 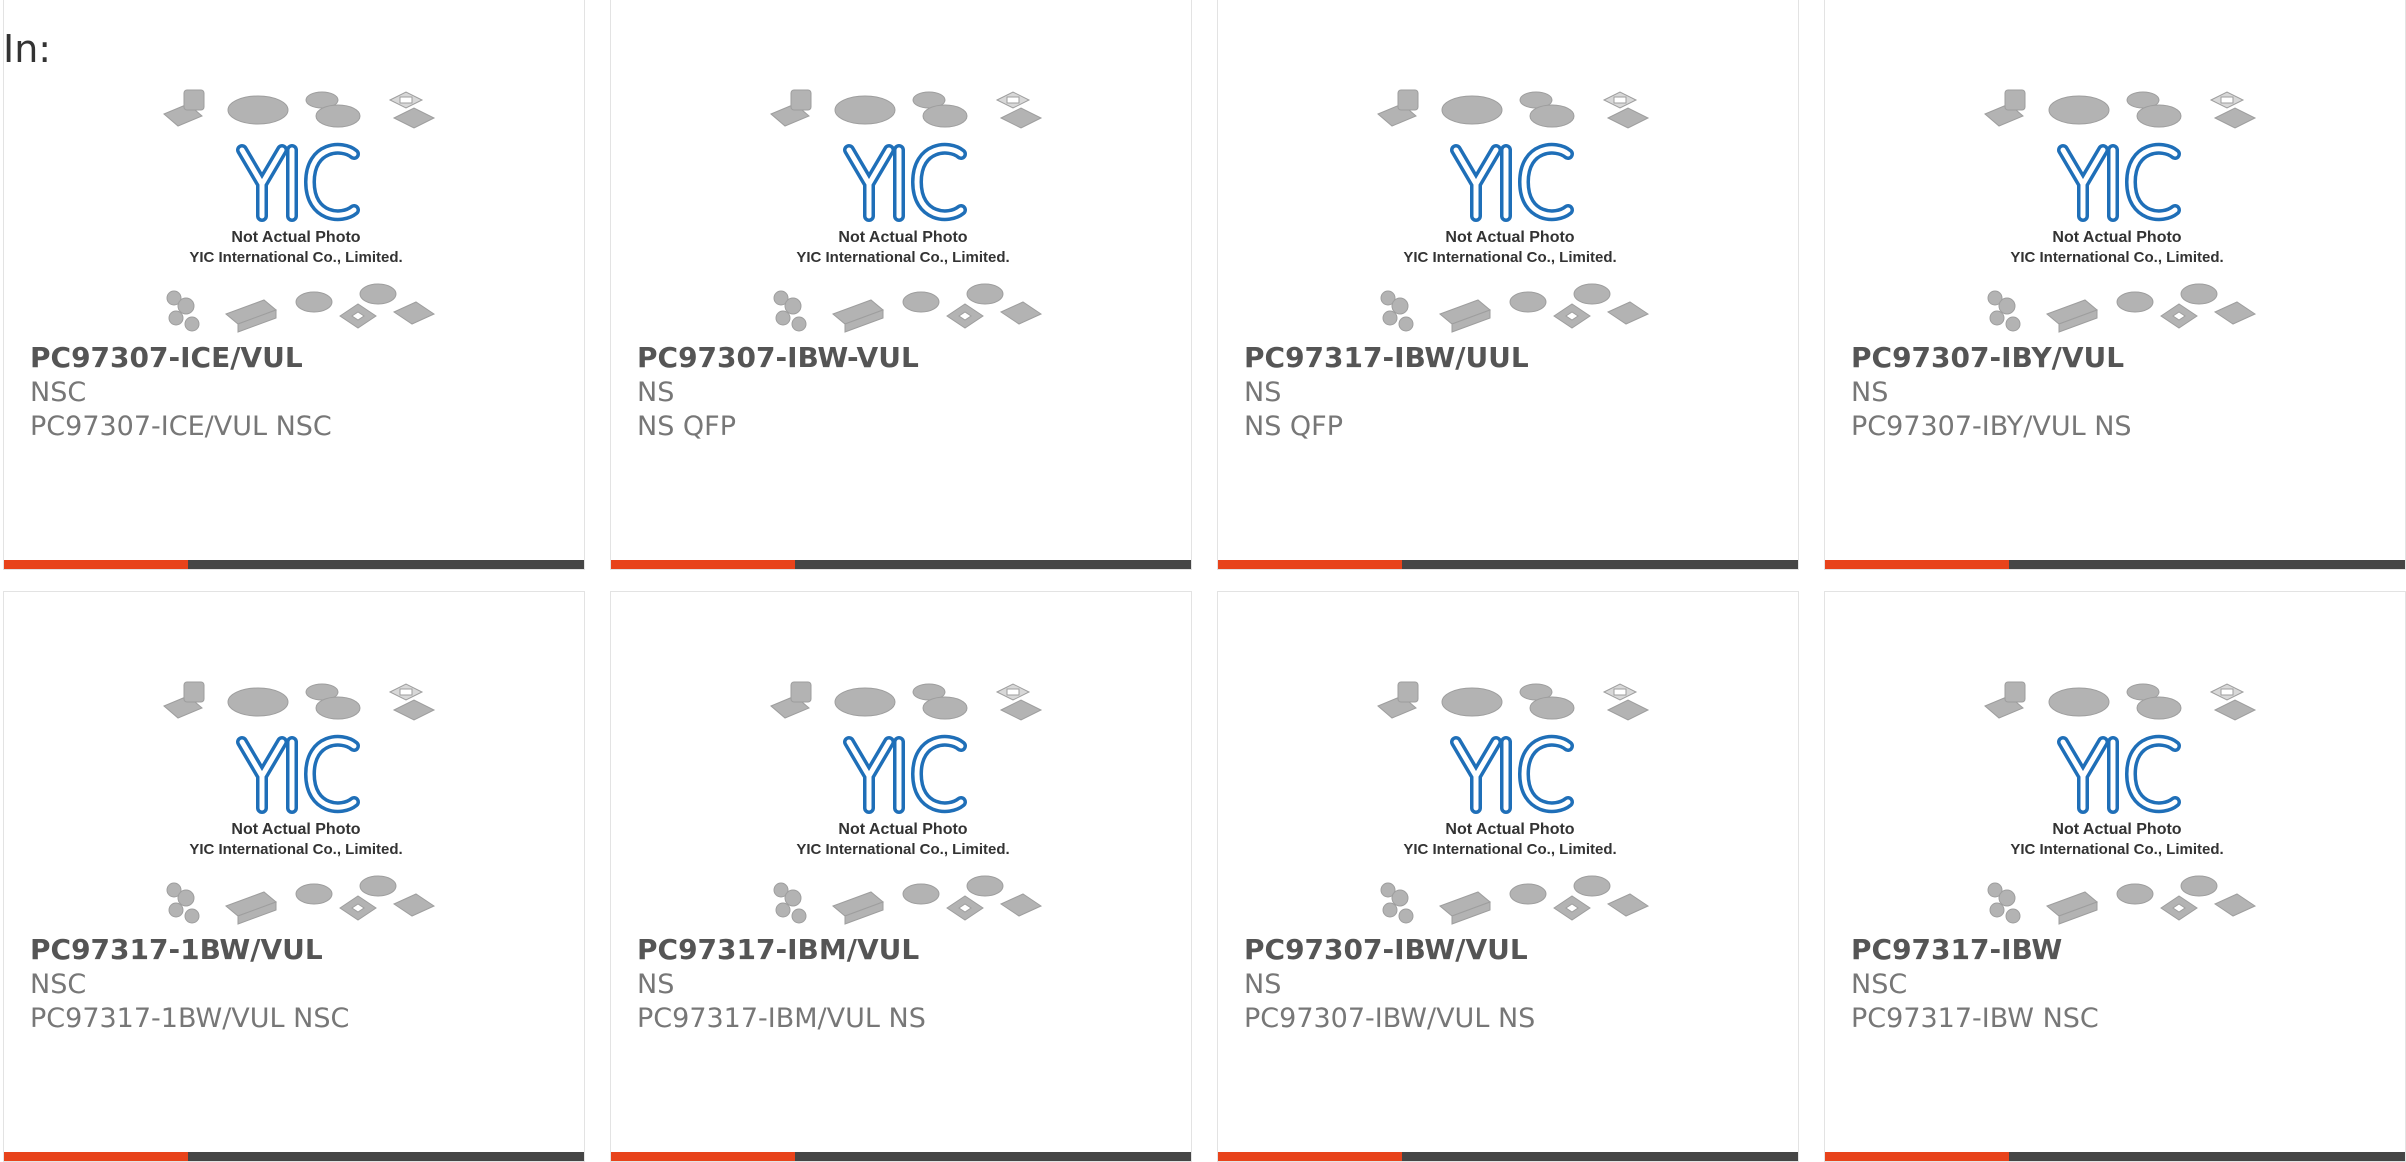 I want to click on product-part-number: PC97317-IBM/VUL, so click(x=778, y=950).